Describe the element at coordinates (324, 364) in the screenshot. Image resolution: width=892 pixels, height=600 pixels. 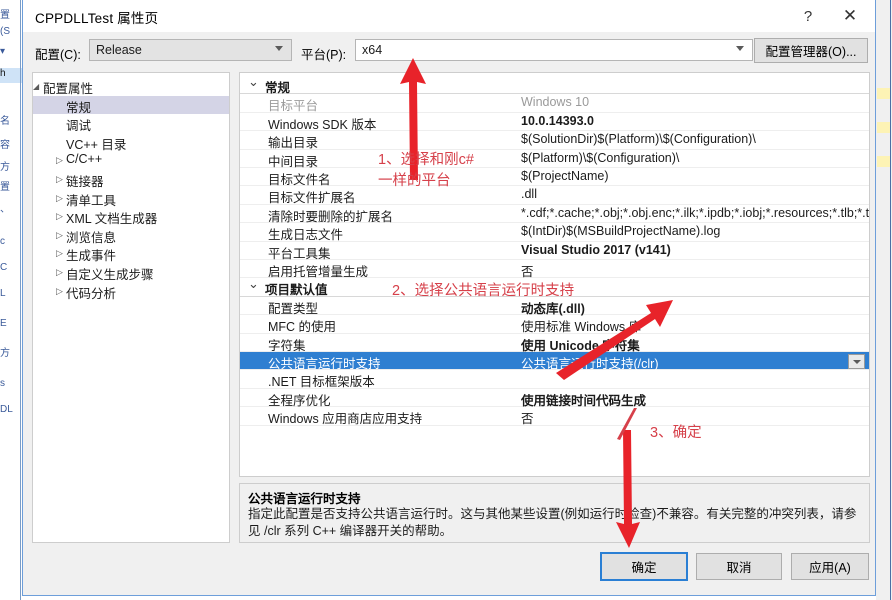
I see `grid-row-name: 公共语言运行时支持` at that location.